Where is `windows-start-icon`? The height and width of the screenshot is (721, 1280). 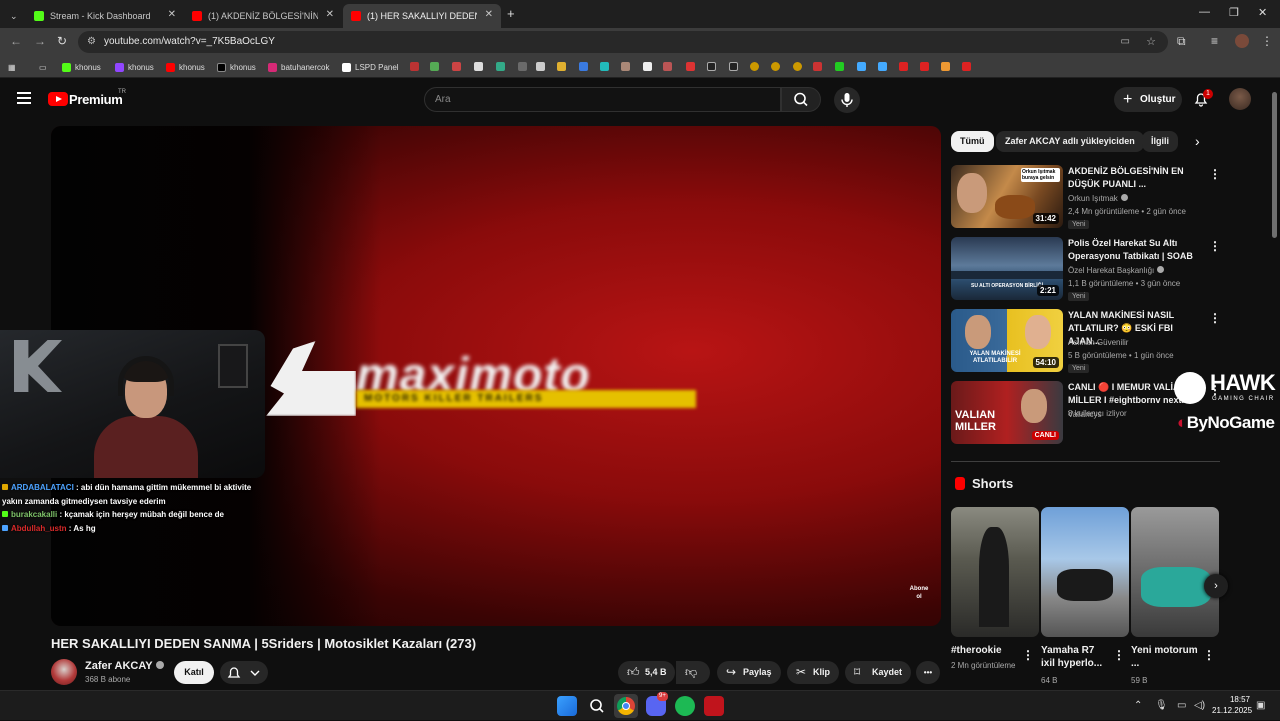
windows-start-icon is located at coordinates (567, 706).